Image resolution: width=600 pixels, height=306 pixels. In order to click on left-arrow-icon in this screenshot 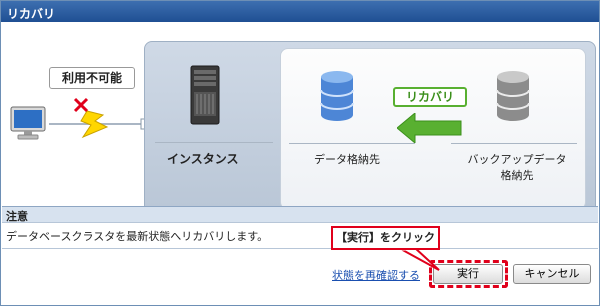, I will do `click(429, 128)`.